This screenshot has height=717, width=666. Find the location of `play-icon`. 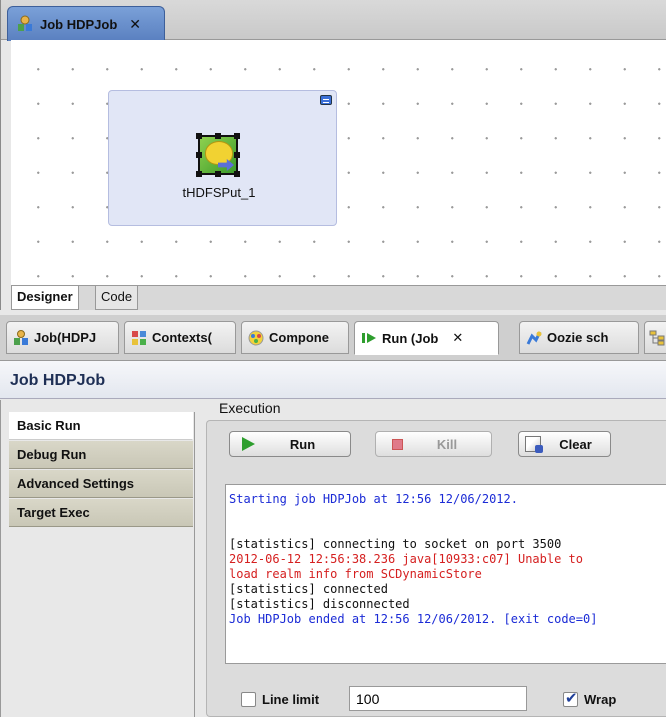

play-icon is located at coordinates (248, 444).